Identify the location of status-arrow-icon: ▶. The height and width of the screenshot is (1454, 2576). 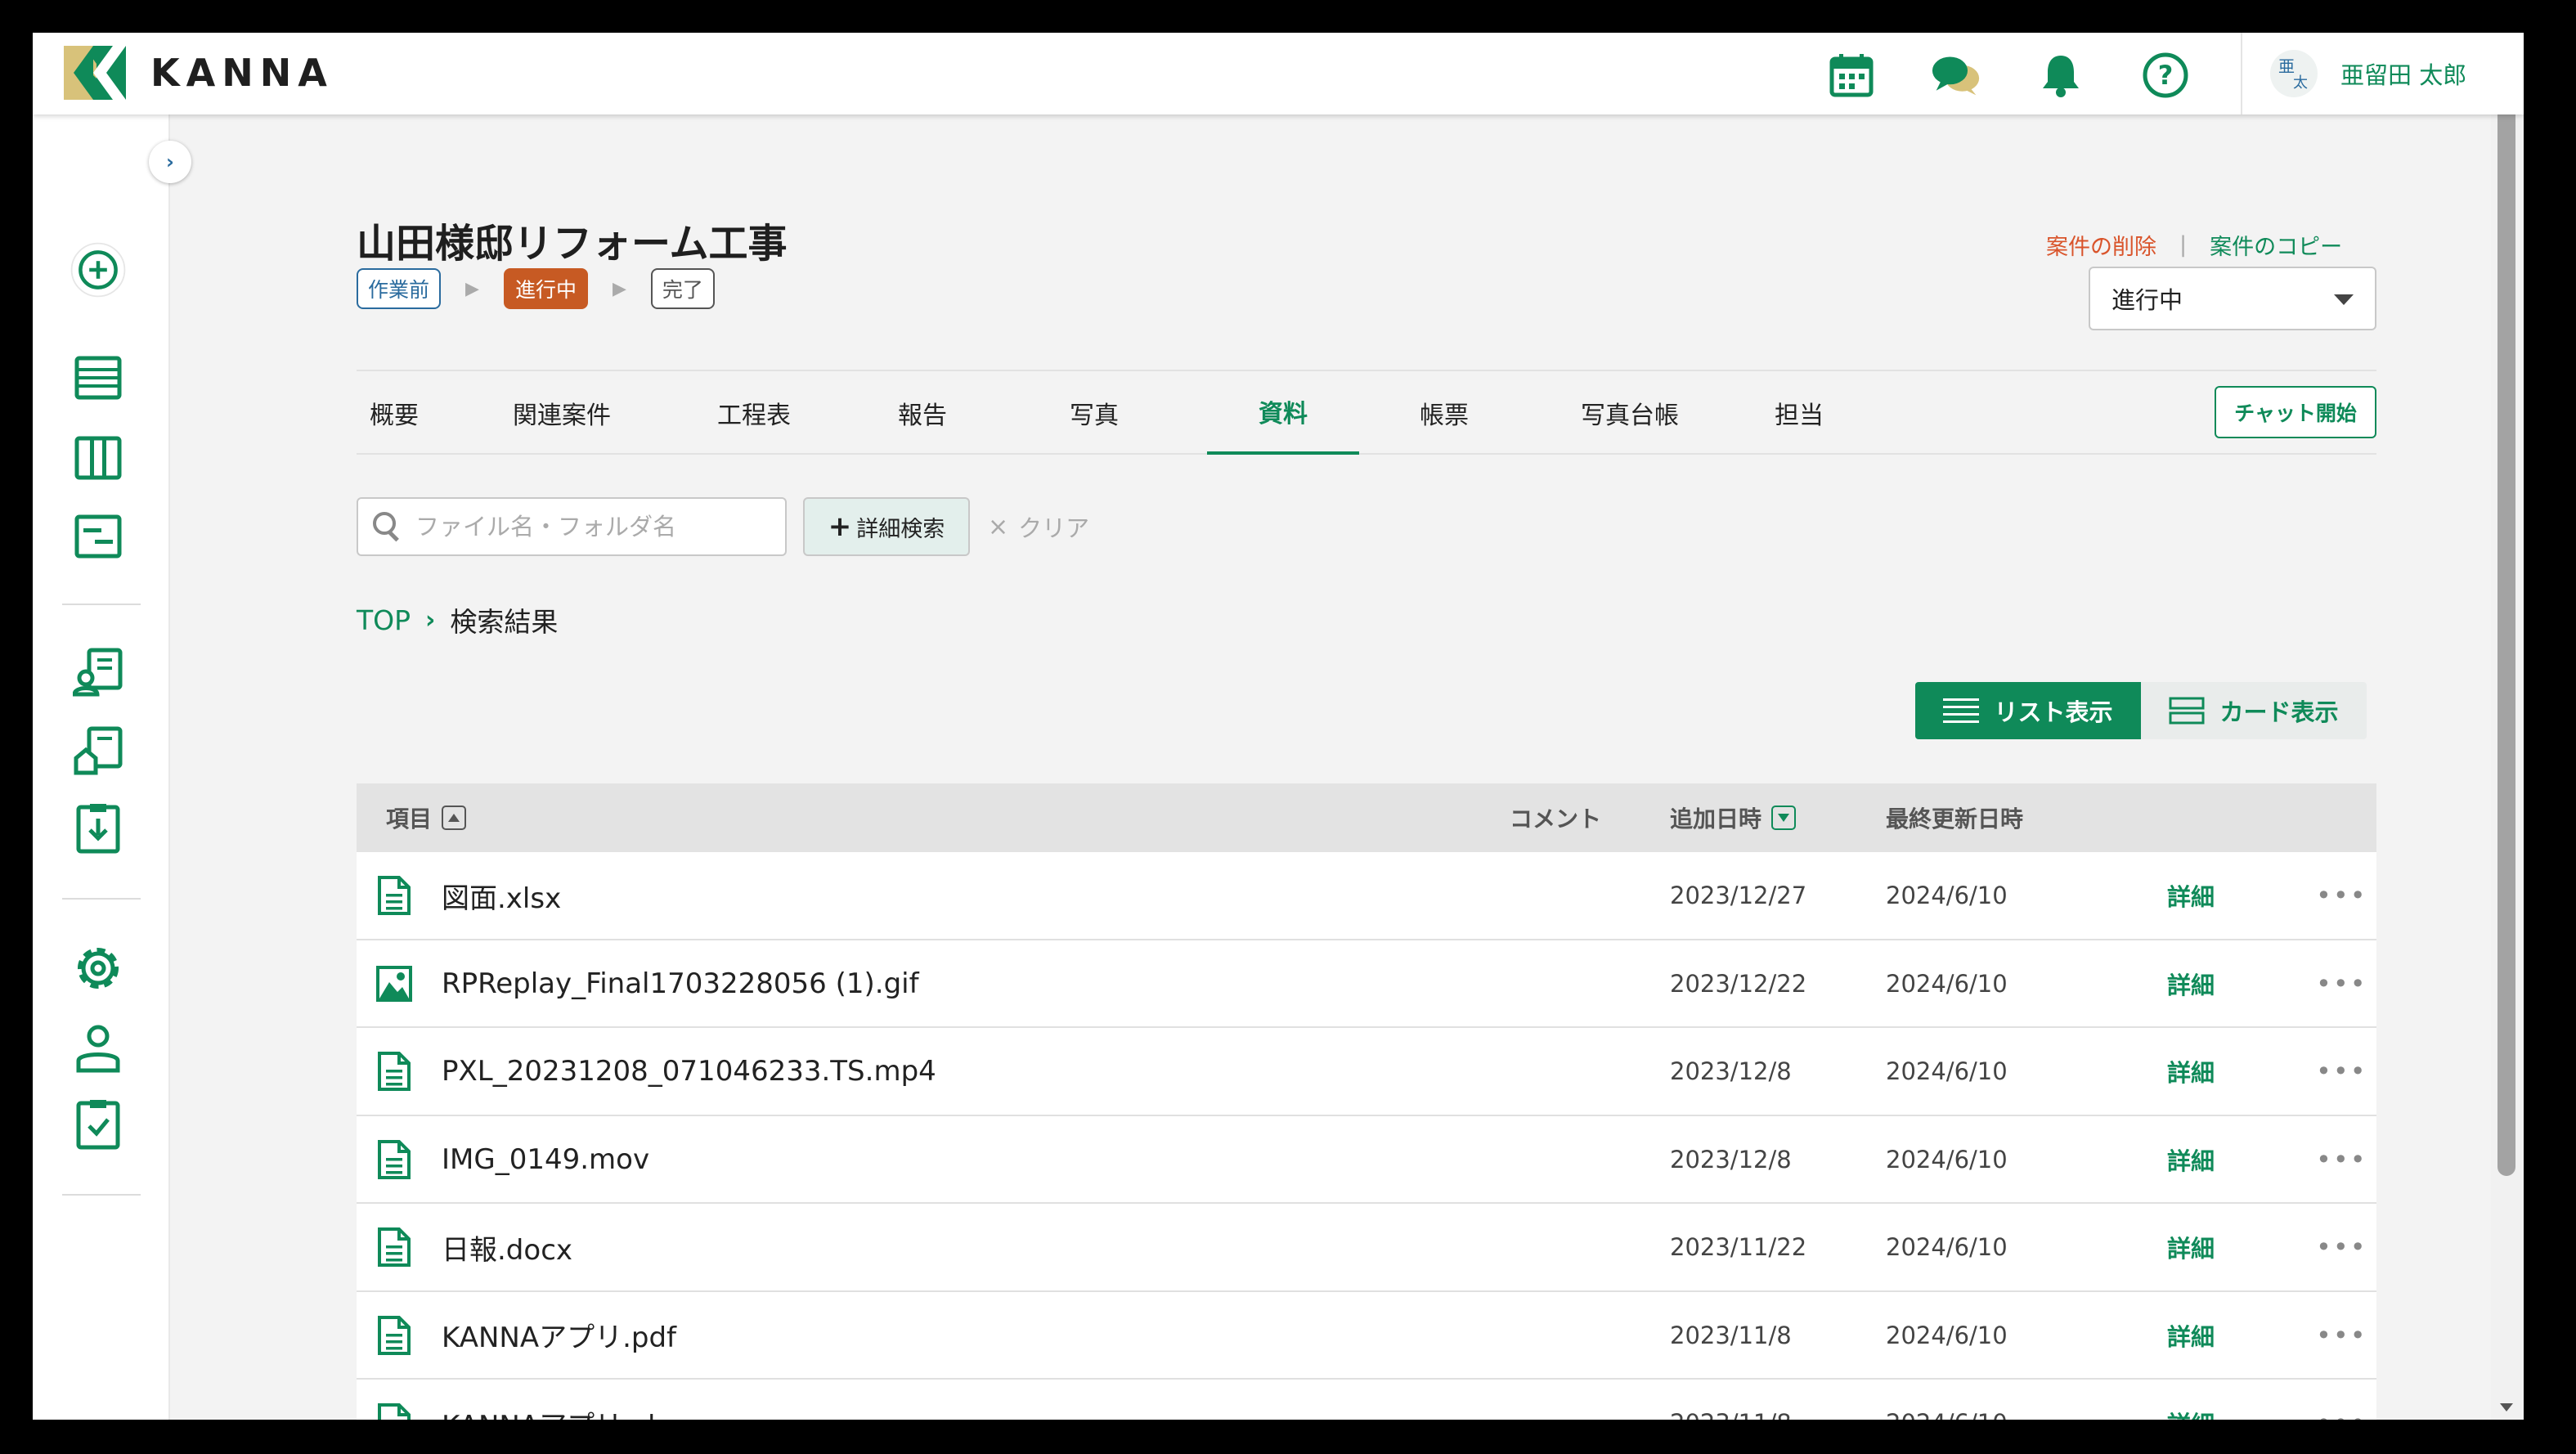
(472, 288).